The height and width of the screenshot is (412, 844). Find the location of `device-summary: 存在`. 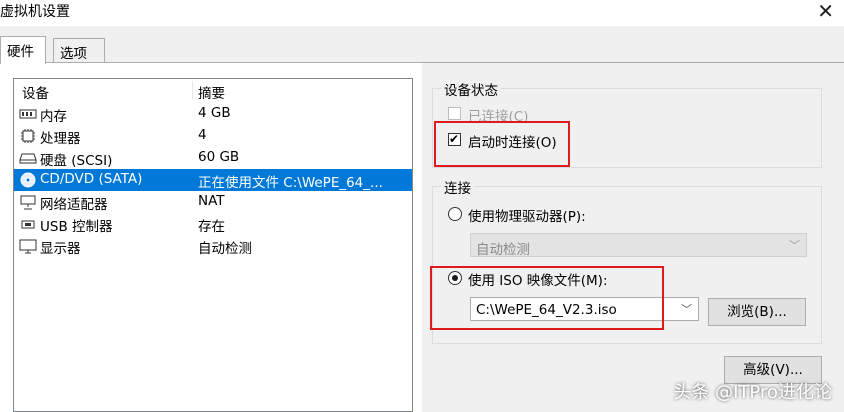

device-summary: 存在 is located at coordinates (211, 227).